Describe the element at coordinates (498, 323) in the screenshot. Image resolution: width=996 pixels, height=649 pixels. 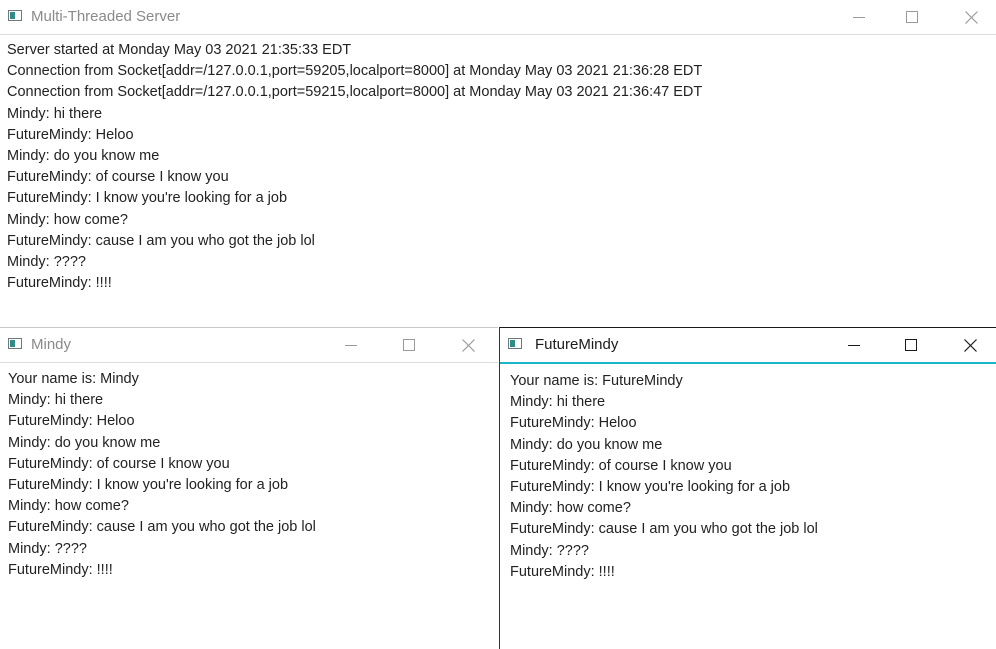
I see `desktop-gap` at that location.